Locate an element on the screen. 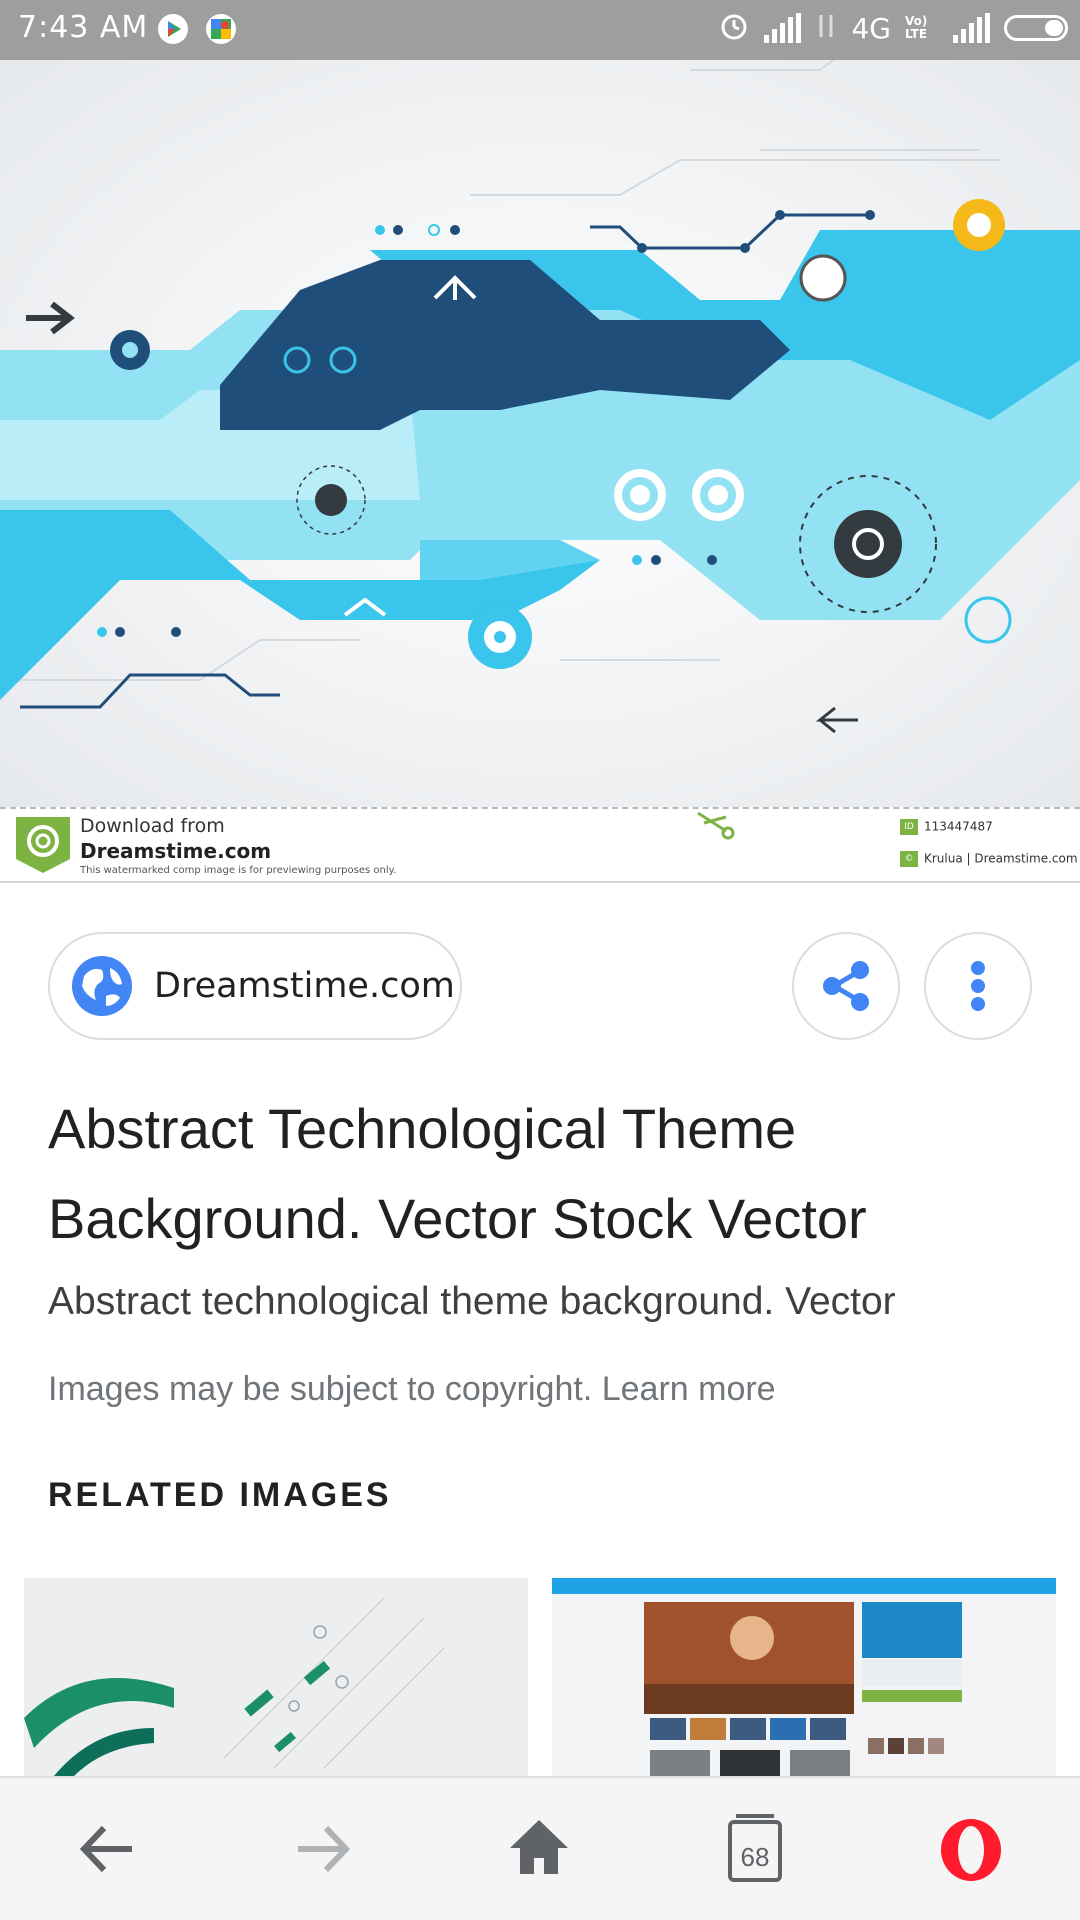 Image resolution: width=1080 pixels, height=1920 pixels. alarm-icon is located at coordinates (734, 28).